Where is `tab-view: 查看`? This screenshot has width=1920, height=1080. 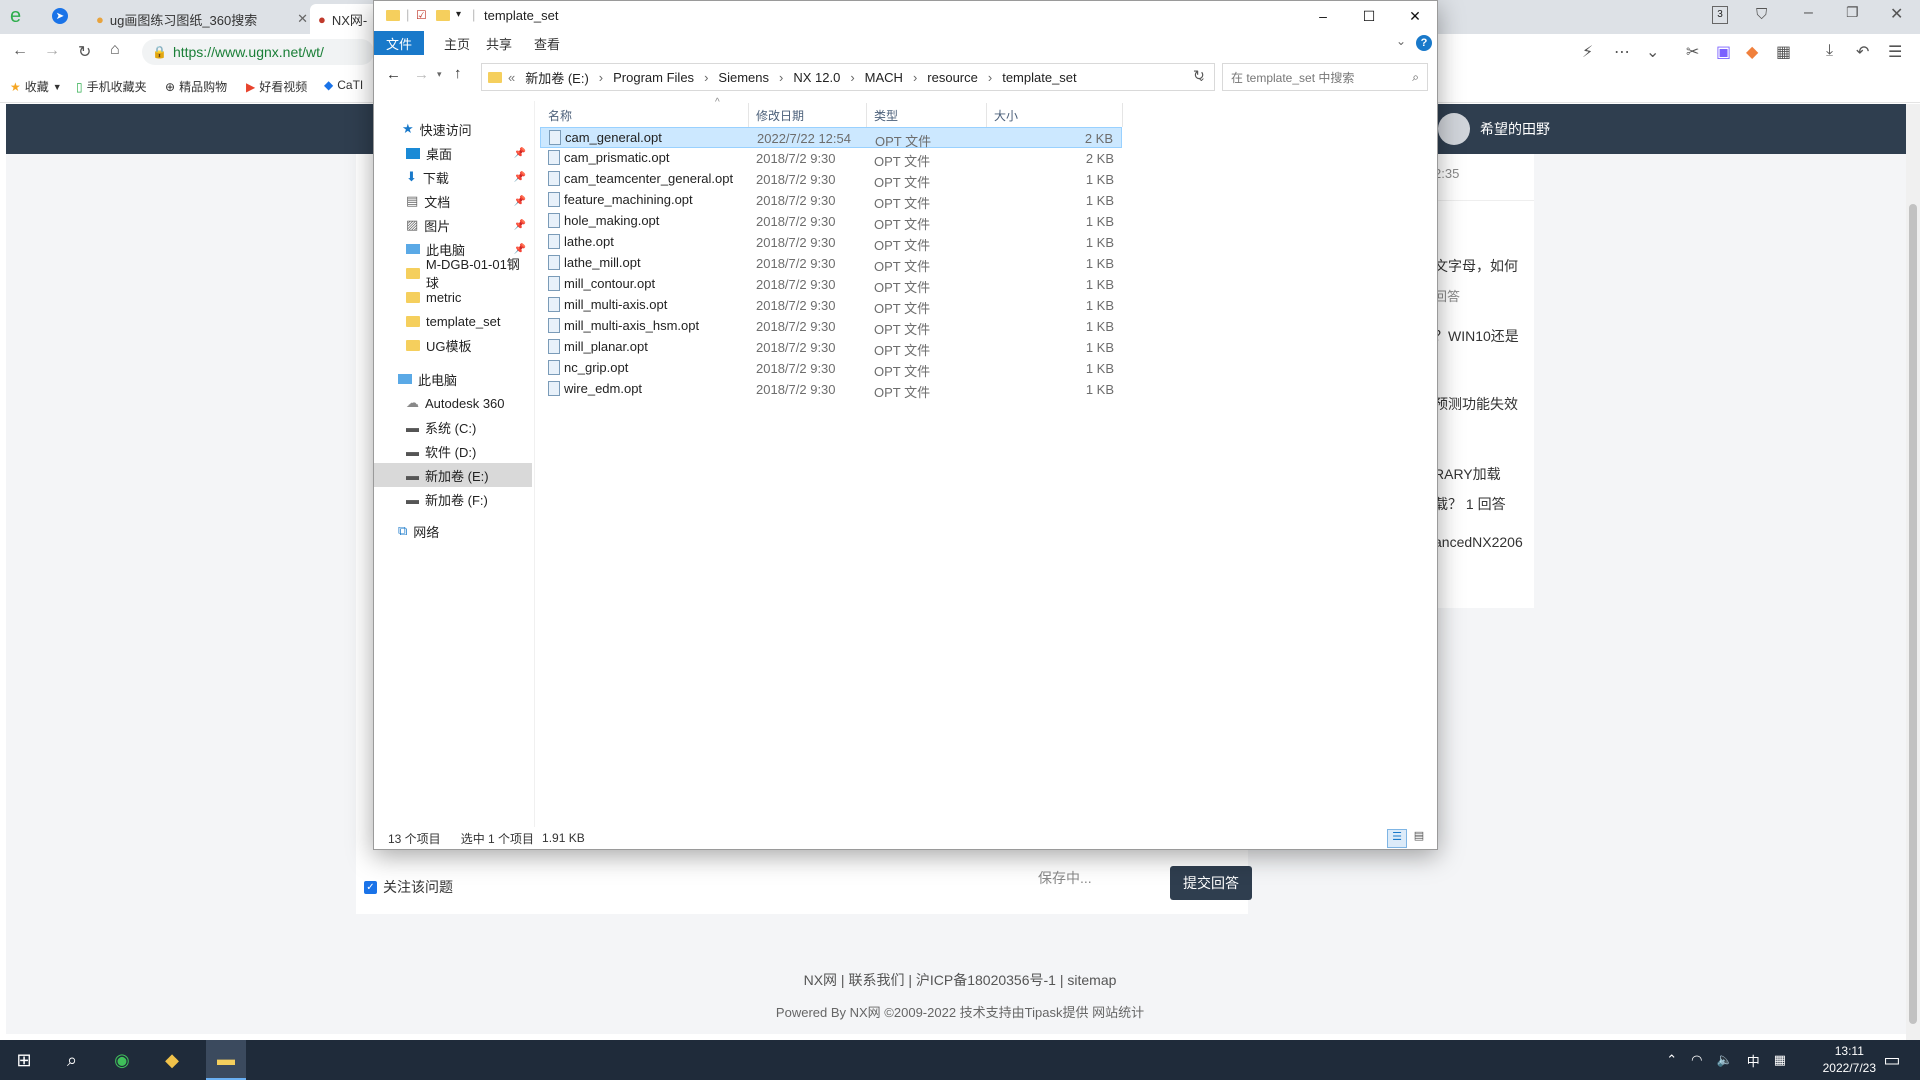
tab-view: 查看 is located at coordinates (547, 43).